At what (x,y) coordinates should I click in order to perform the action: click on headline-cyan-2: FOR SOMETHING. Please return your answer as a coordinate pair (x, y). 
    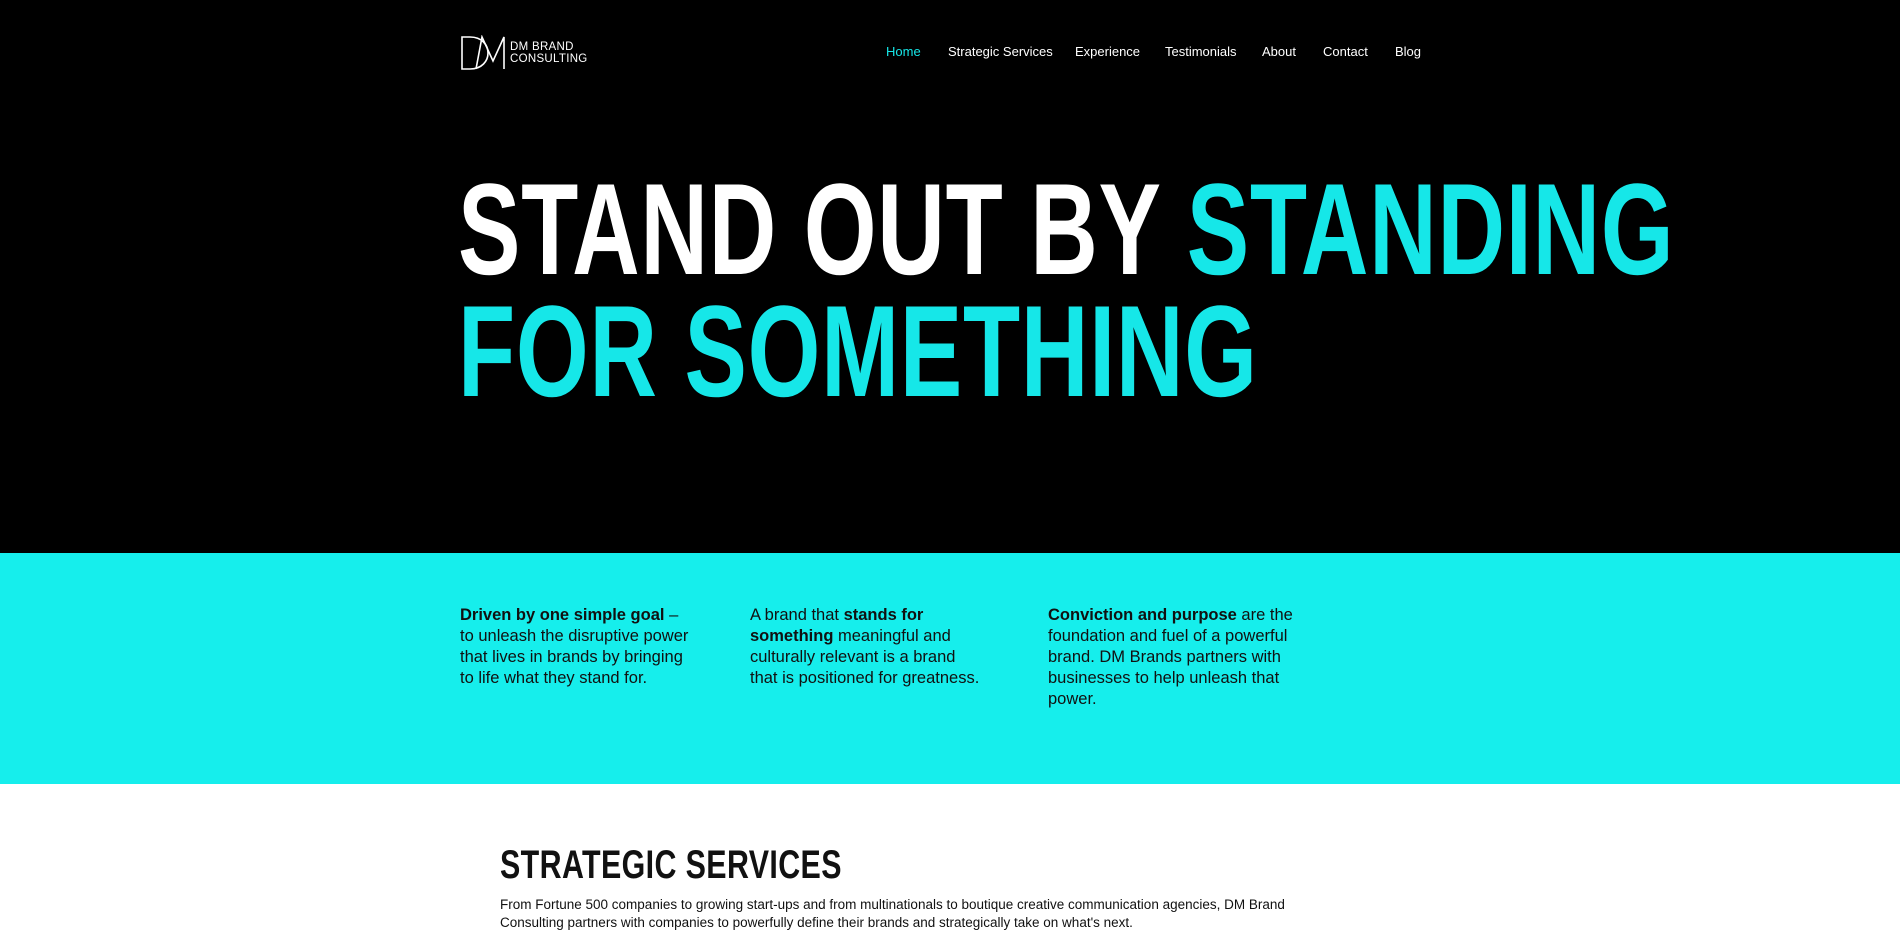
    Looking at the image, I should click on (858, 351).